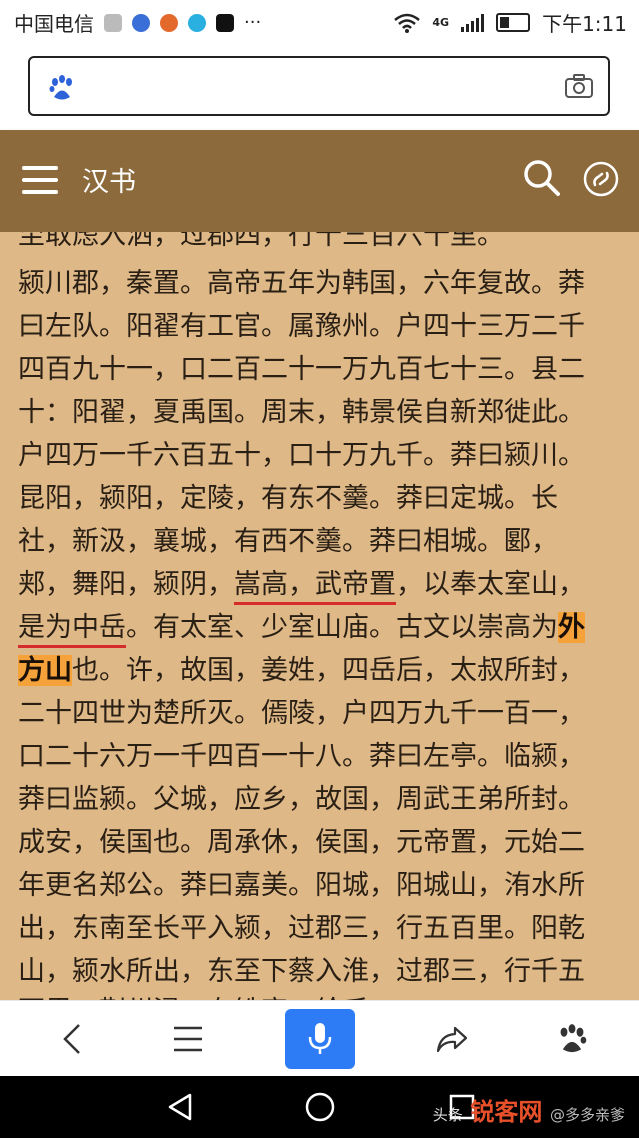 This screenshot has height=1138, width=639. Describe the element at coordinates (490, 584) in the screenshot. I see `text-segment: ，以奉太室山，` at that location.